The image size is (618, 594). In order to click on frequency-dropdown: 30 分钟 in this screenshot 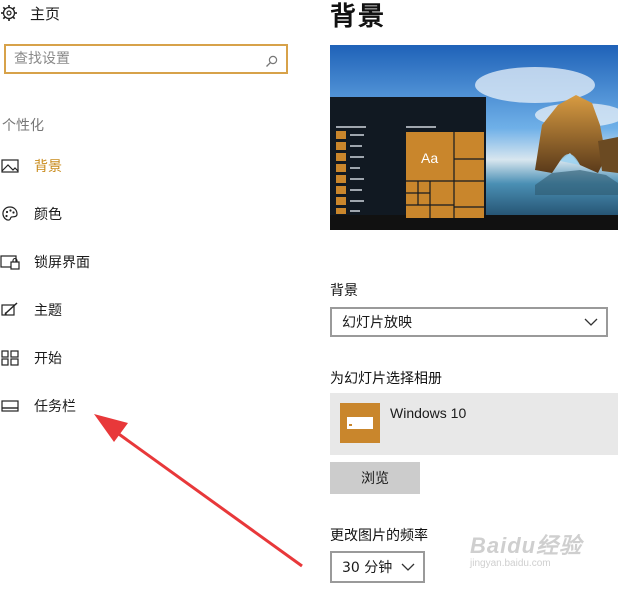, I will do `click(377, 567)`.